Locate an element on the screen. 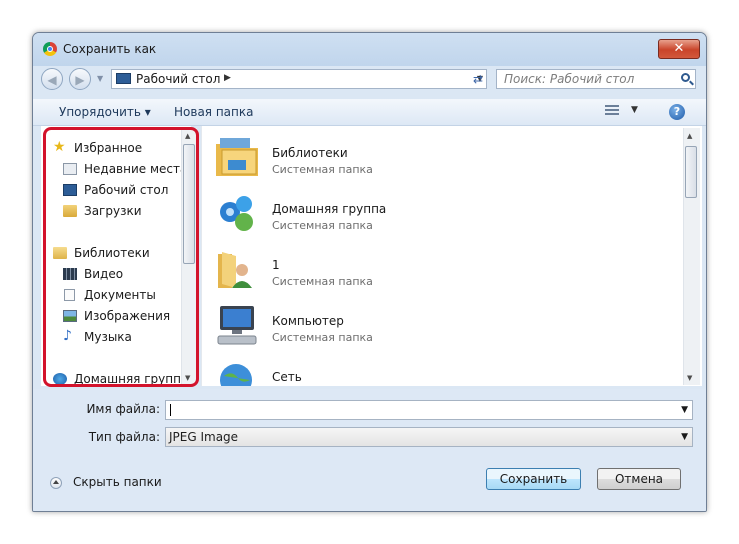  back-button: ◀ is located at coordinates (52, 79).